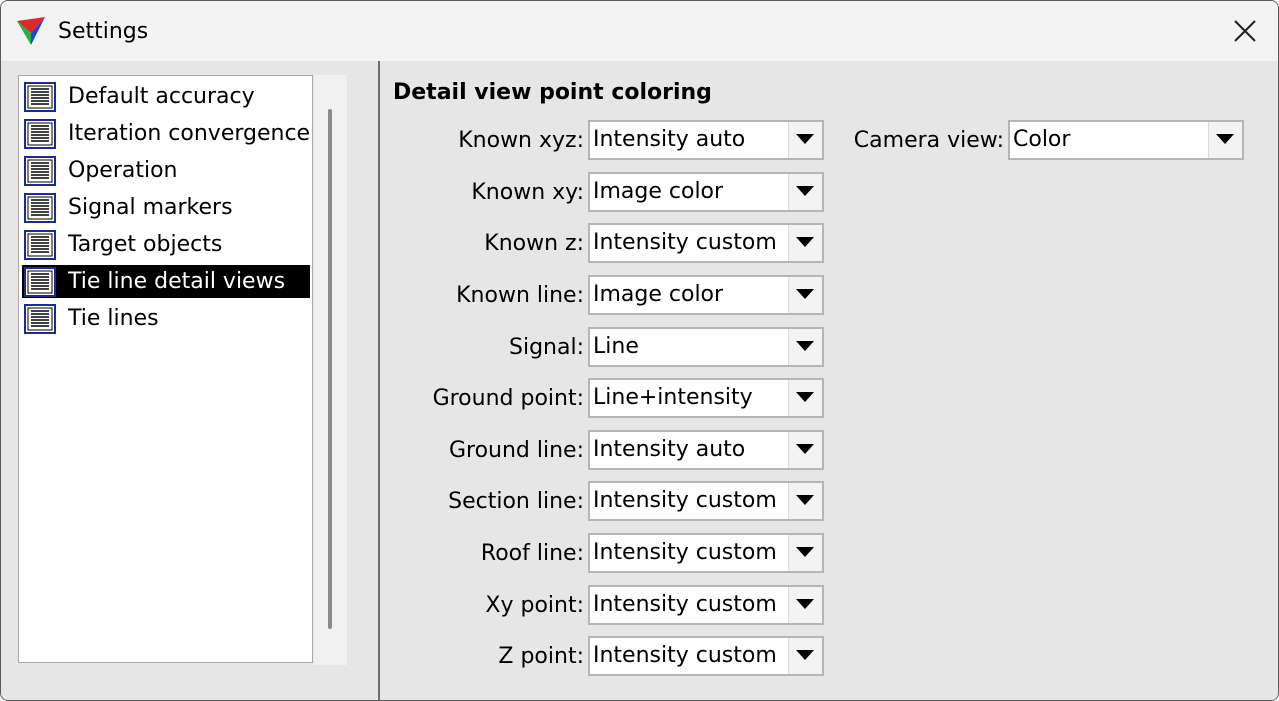 The width and height of the screenshot is (1279, 701). I want to click on row-label: Known xyz:, so click(521, 140).